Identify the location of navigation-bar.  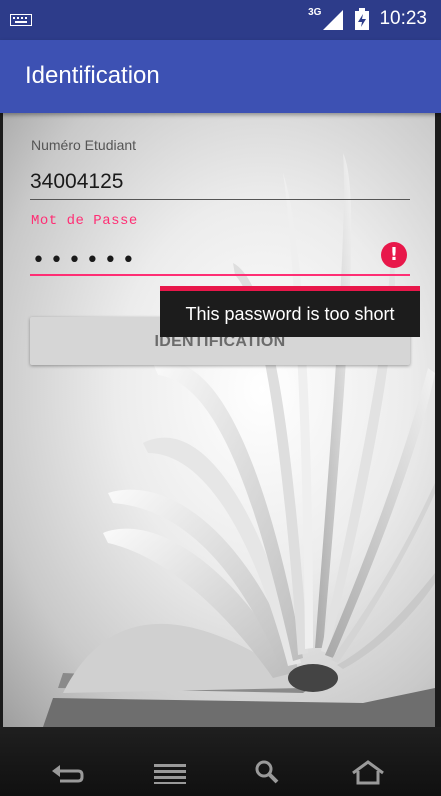
(220, 761).